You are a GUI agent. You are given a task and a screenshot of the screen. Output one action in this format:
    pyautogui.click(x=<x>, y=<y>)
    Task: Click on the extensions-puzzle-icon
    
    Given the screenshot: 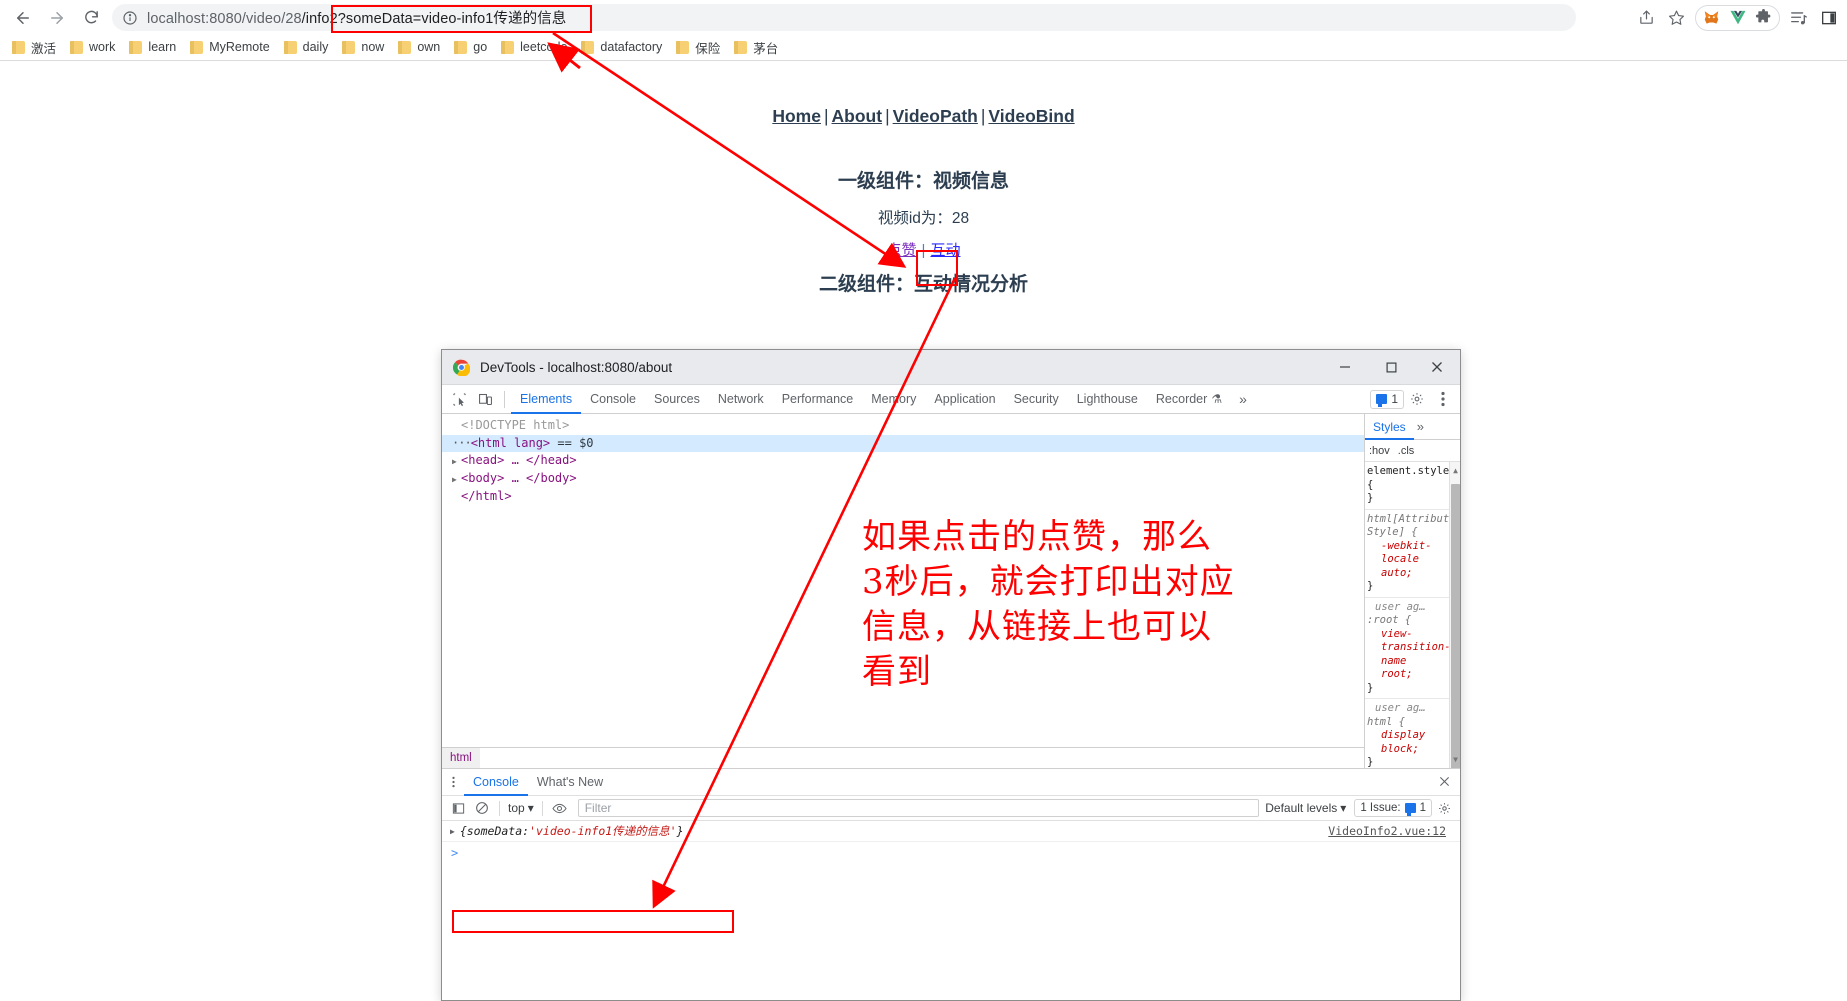 What is the action you would take?
    pyautogui.click(x=1763, y=17)
    